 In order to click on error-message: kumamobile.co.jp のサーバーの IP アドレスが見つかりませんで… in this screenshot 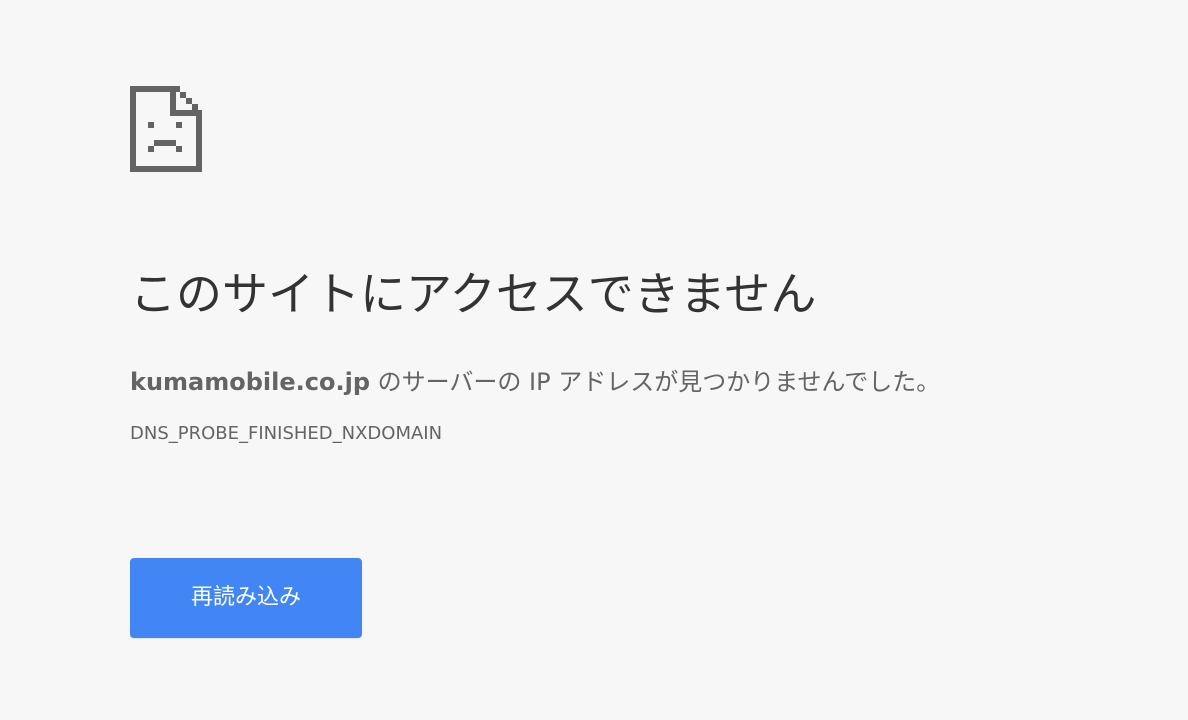, I will do `click(535, 382)`.